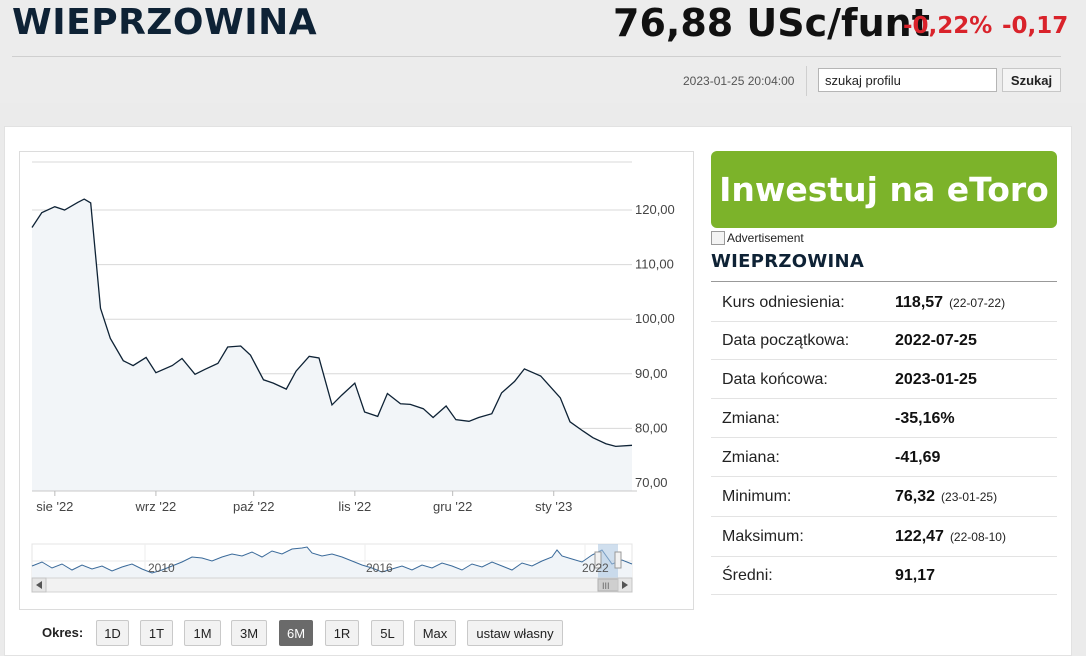  Describe the element at coordinates (775, 379) in the screenshot. I see `stats-label: Data końcowa:` at that location.